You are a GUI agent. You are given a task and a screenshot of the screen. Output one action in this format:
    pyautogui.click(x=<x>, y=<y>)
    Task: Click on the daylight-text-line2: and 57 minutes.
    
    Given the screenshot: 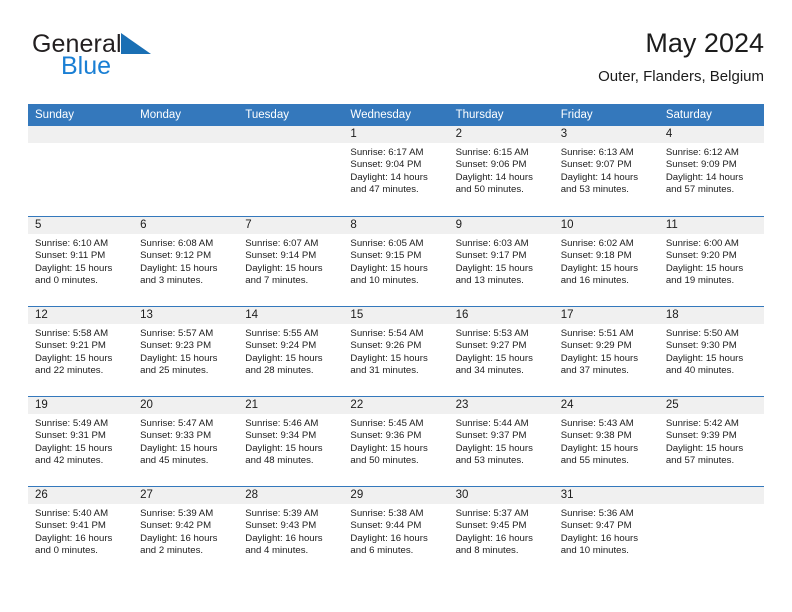 What is the action you would take?
    pyautogui.click(x=700, y=460)
    